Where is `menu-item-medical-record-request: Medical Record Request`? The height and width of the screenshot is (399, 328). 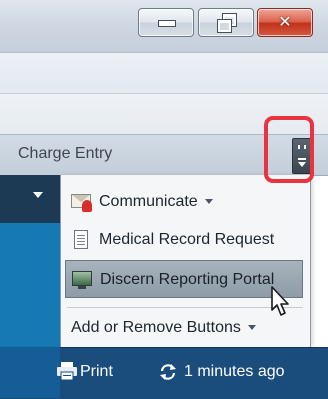 menu-item-medical-record-request: Medical Record Request is located at coordinates (184, 240).